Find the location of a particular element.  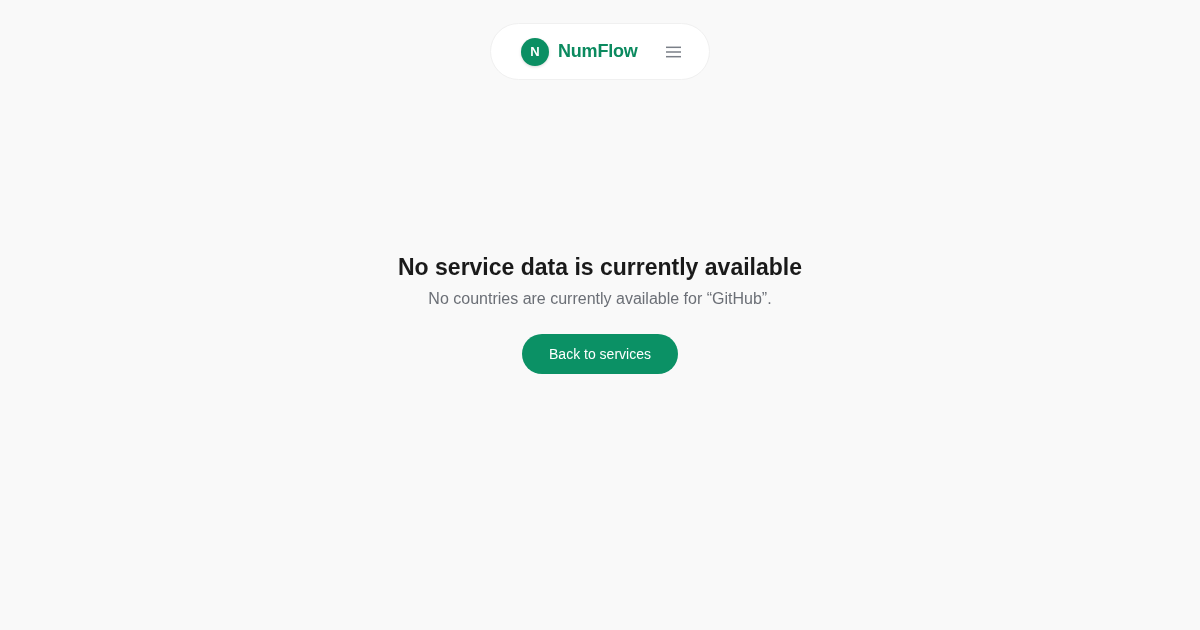

empty-state-message: No countries are currently available for “GitHub”. is located at coordinates (600, 299).